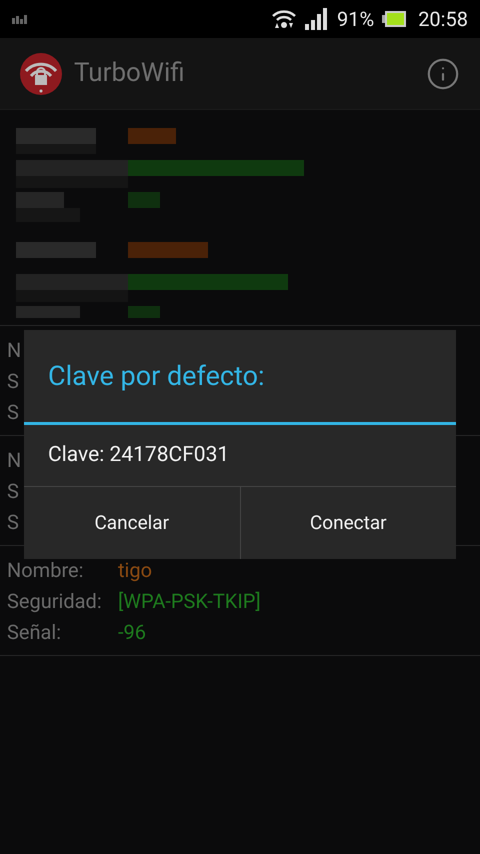 This screenshot has height=854, width=480. What do you see at coordinates (443, 19) in the screenshot?
I see `clock: 20:58` at bounding box center [443, 19].